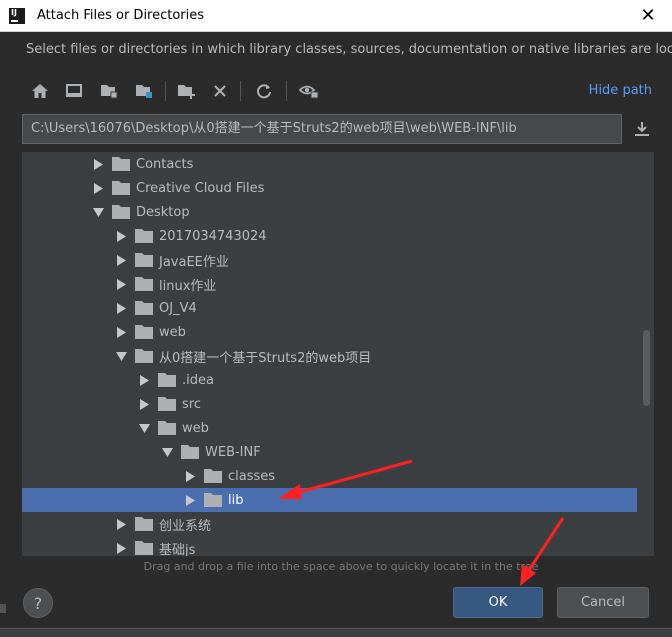 The width and height of the screenshot is (672, 637). What do you see at coordinates (642, 129) in the screenshot?
I see `download-icon` at bounding box center [642, 129].